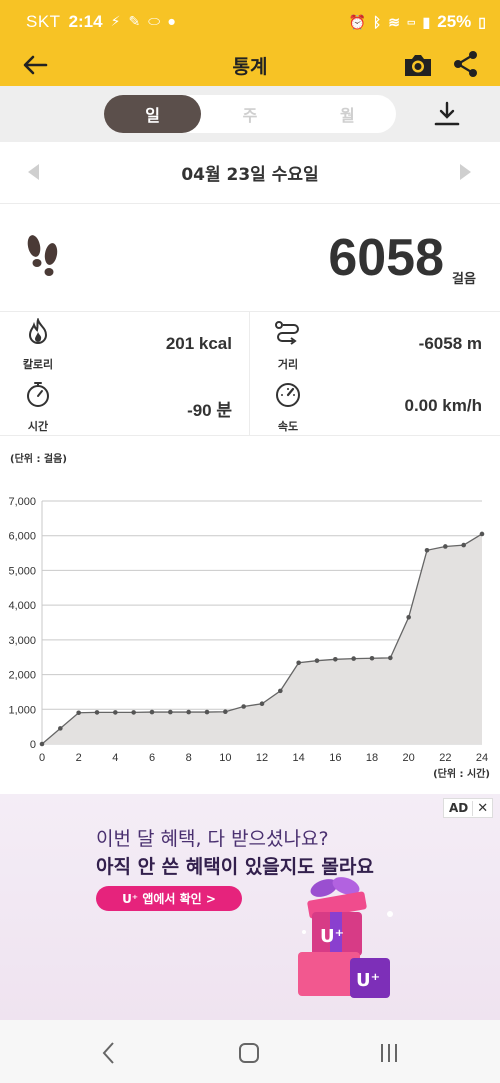 The height and width of the screenshot is (1083, 500). What do you see at coordinates (209, 410) in the screenshot?
I see `time-value: -90 분` at bounding box center [209, 410].